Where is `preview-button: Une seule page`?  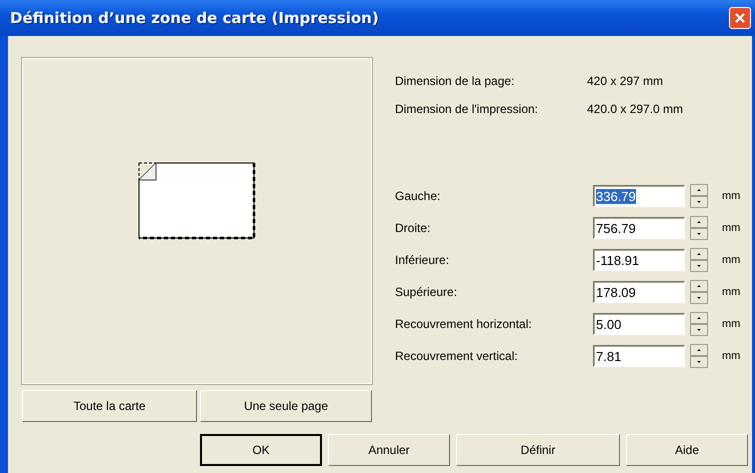
preview-button: Une seule page is located at coordinates (286, 406).